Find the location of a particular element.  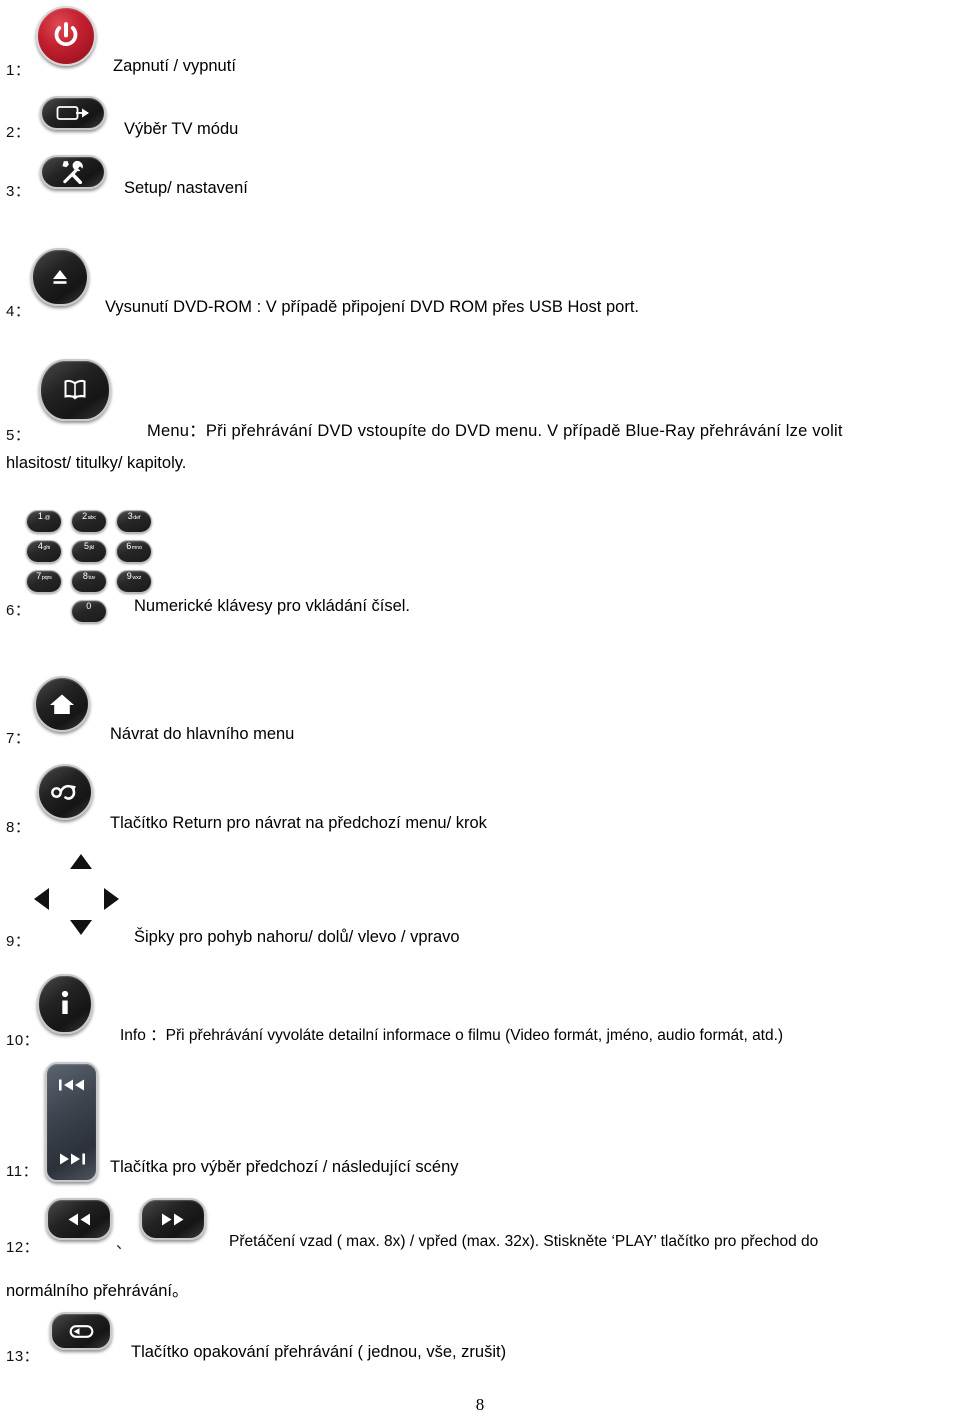

item-text-1: Zapnutí / vypnutí is located at coordinates (174, 66).